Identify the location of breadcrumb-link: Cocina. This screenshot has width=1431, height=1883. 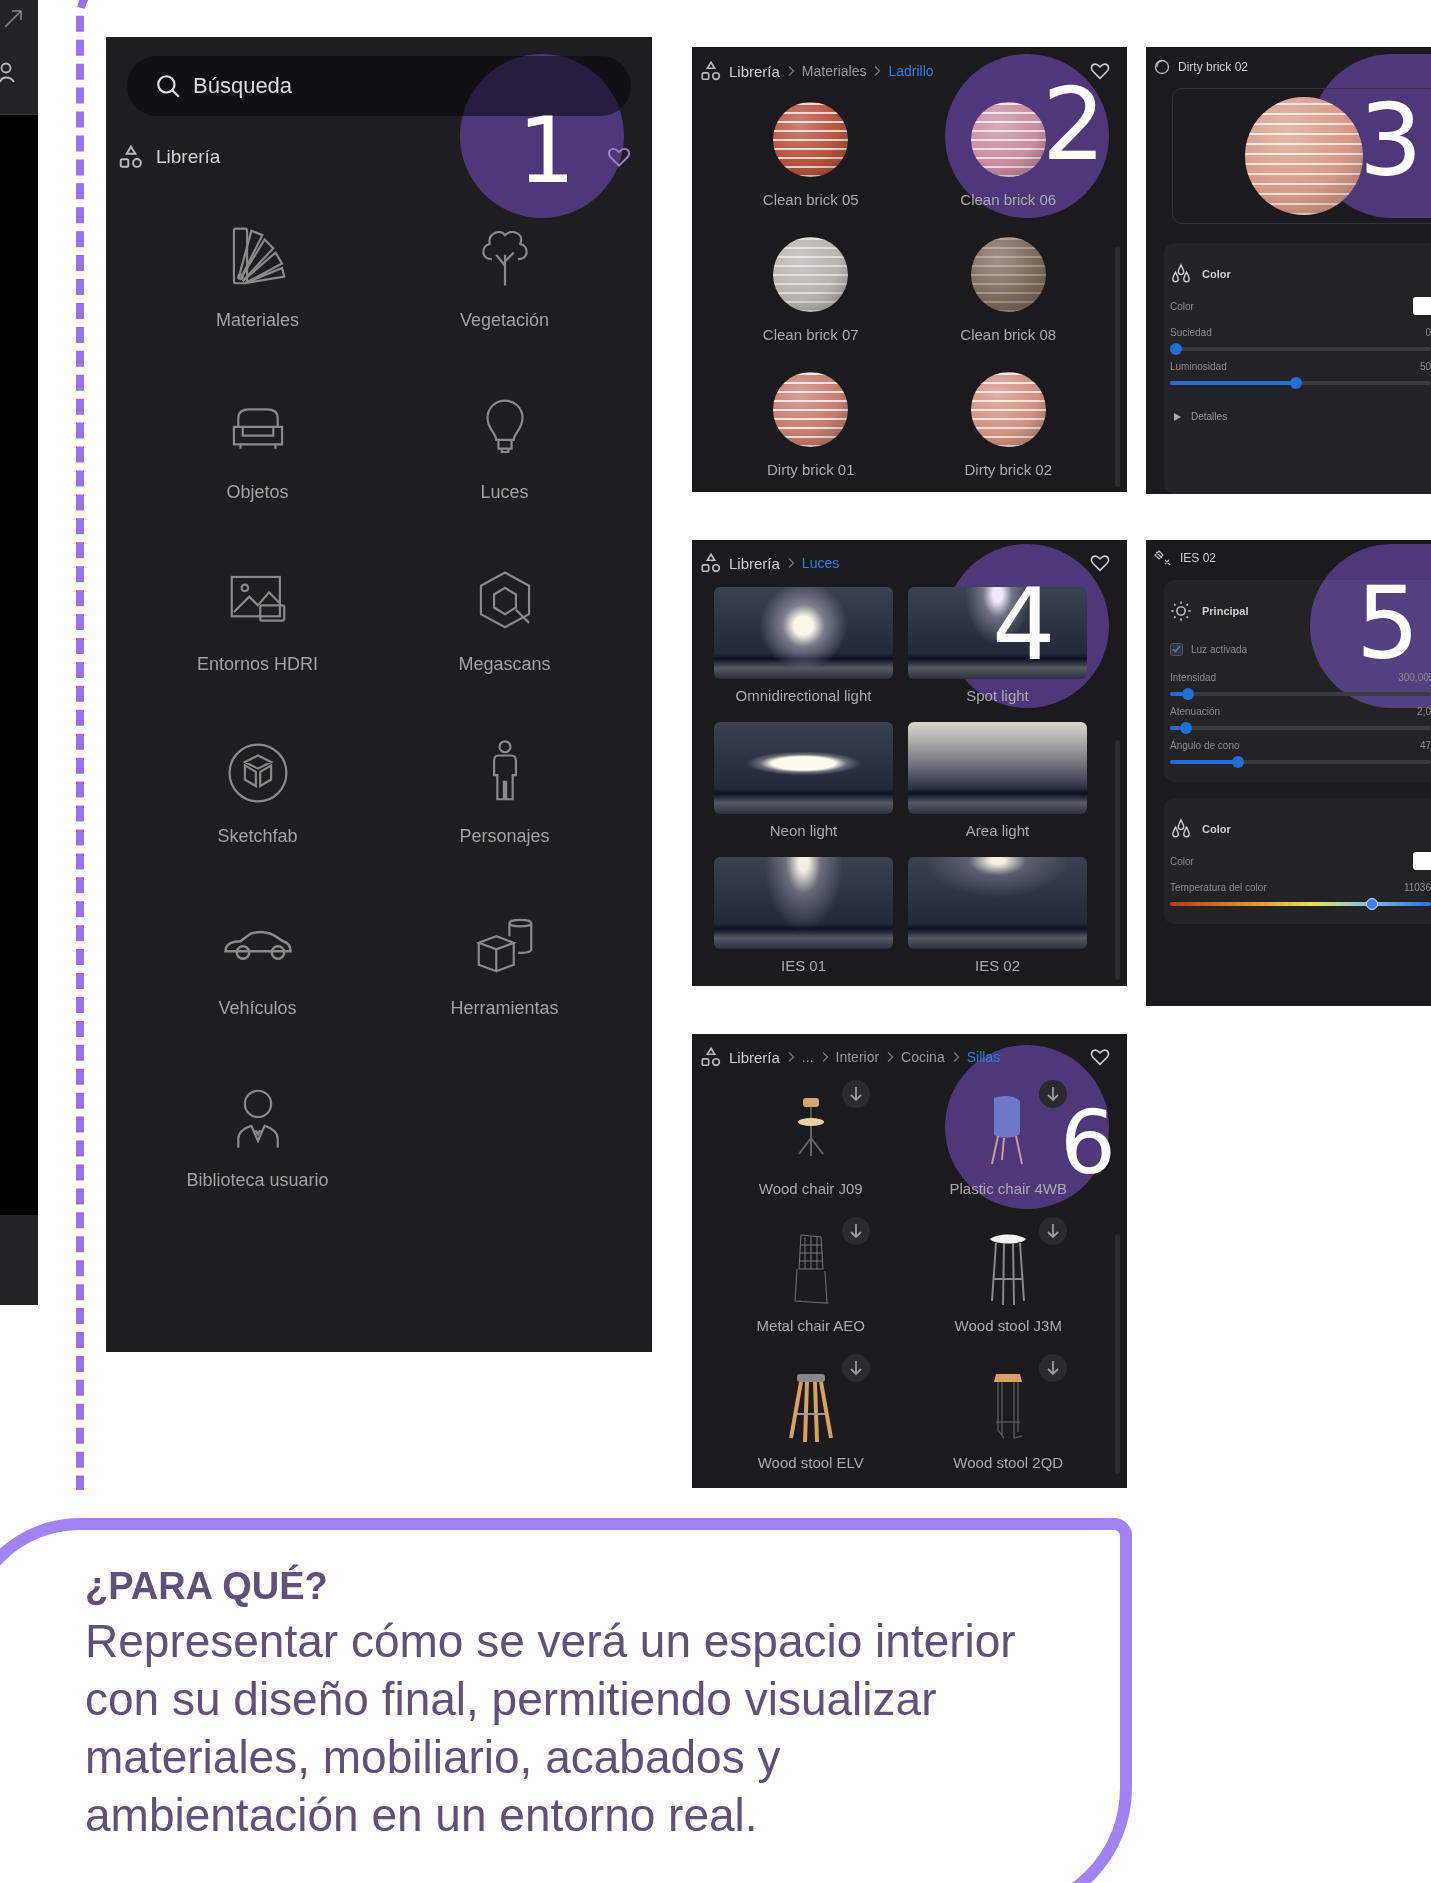
(923, 1057).